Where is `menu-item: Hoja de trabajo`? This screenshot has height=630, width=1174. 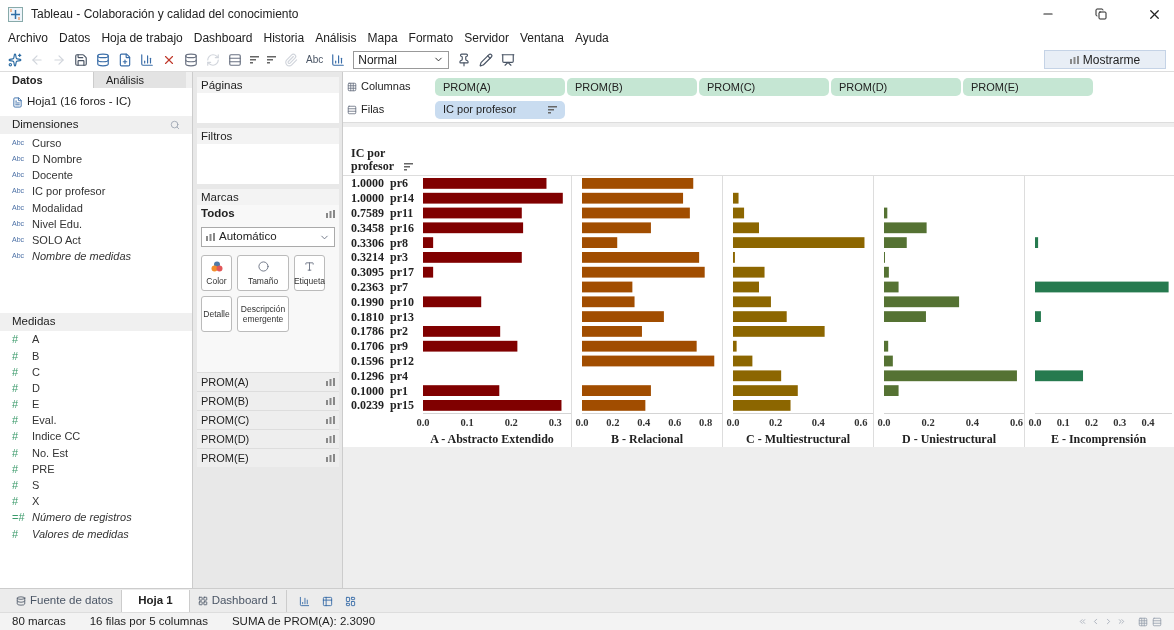 menu-item: Hoja de trabajo is located at coordinates (142, 38).